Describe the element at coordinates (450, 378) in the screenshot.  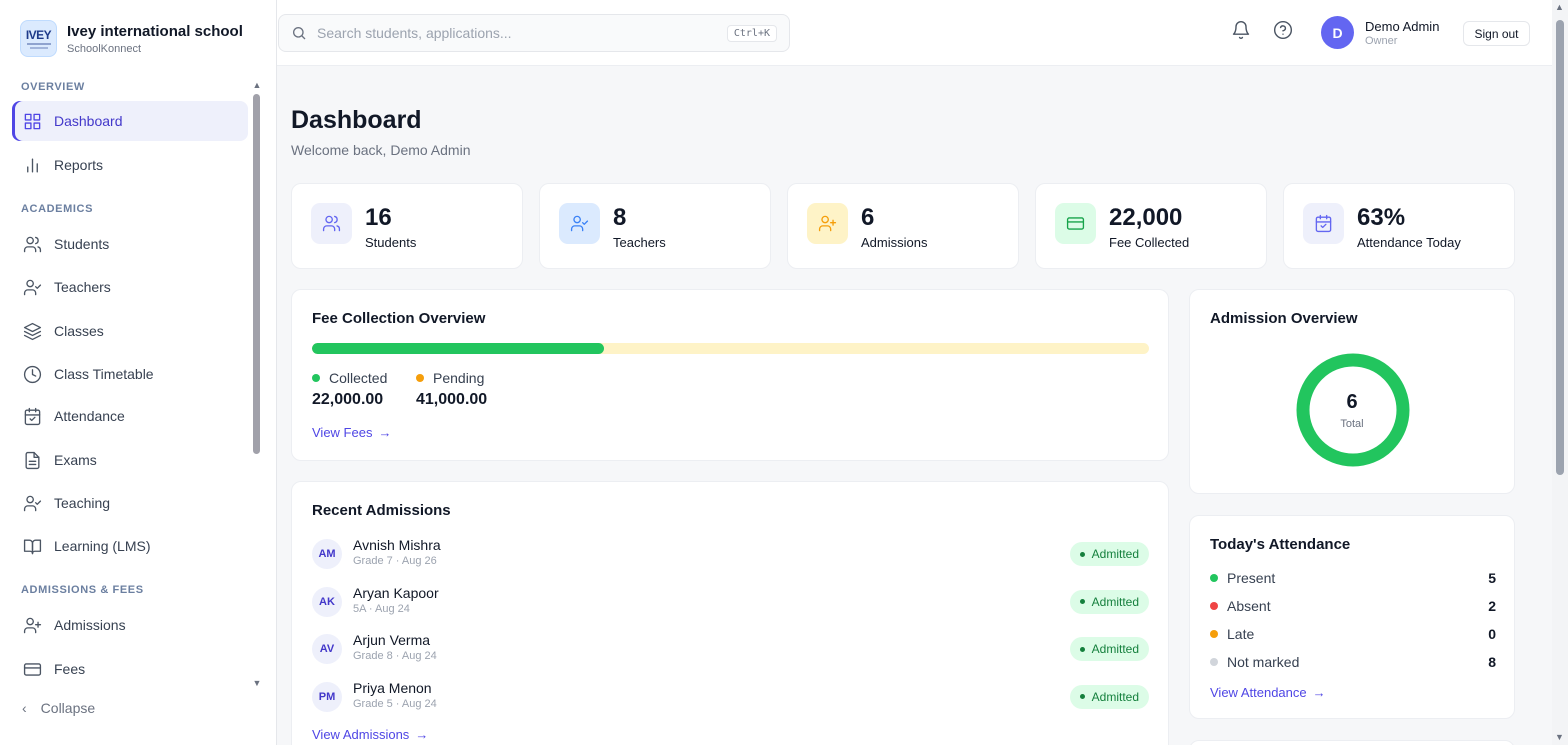
I see `legend-pending: Pending` at that location.